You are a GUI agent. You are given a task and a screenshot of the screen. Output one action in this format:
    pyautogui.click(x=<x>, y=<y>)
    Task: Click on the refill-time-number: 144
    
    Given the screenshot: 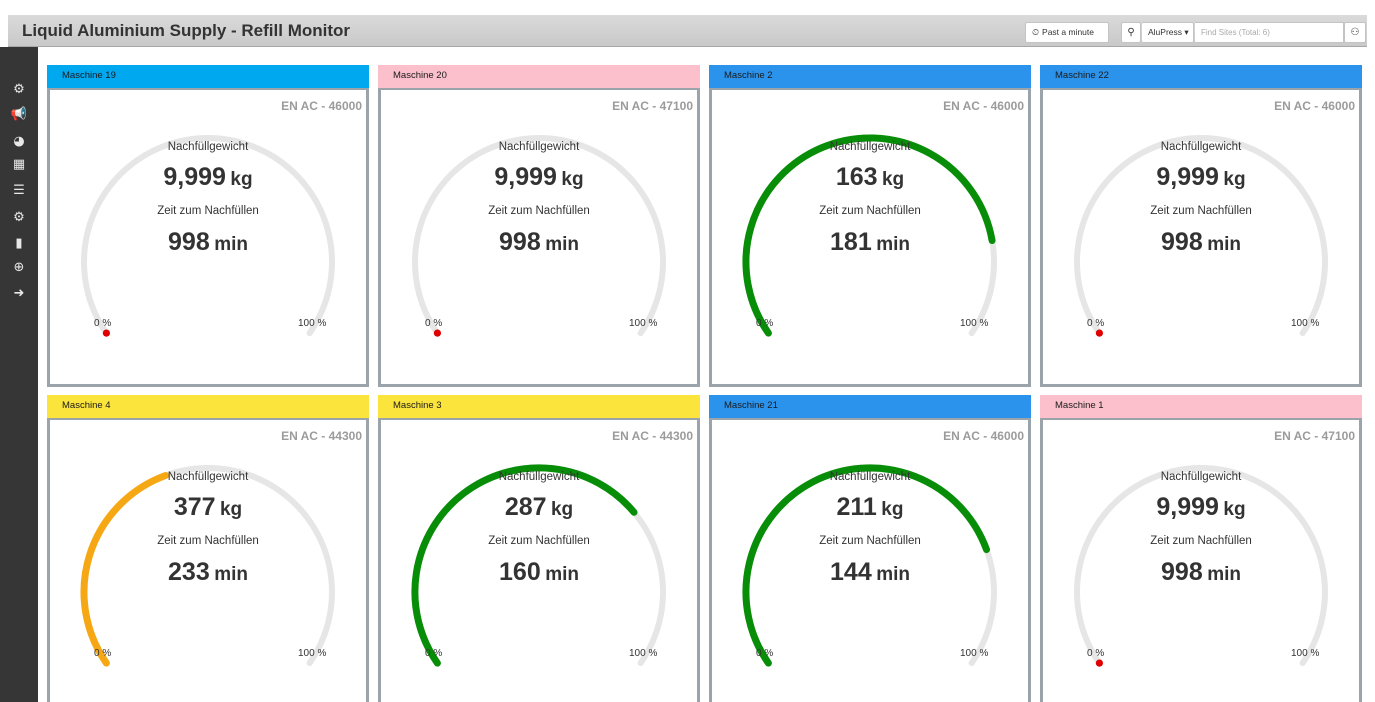 What is the action you would take?
    pyautogui.click(x=851, y=572)
    